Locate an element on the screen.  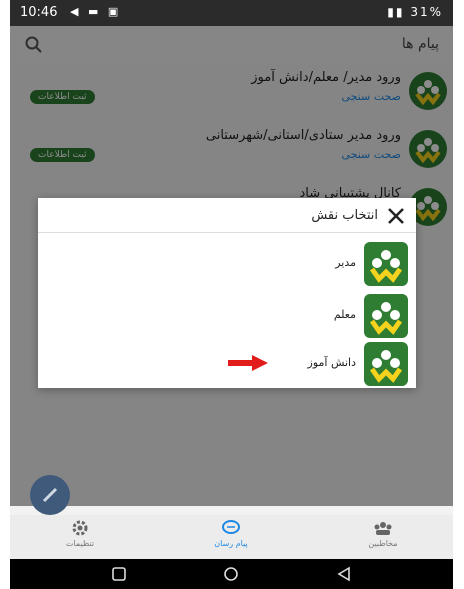
back-icon is located at coordinates (344, 574).